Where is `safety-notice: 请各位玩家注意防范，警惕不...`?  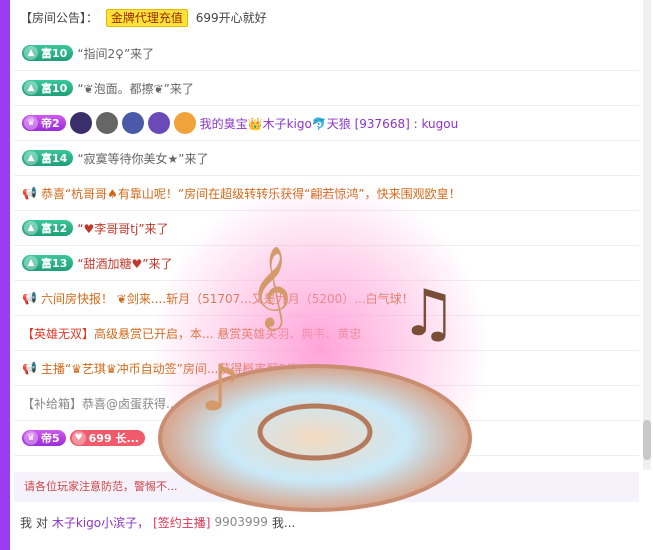
safety-notice: 请各位玩家注意防范，警惕不... is located at coordinates (326, 487).